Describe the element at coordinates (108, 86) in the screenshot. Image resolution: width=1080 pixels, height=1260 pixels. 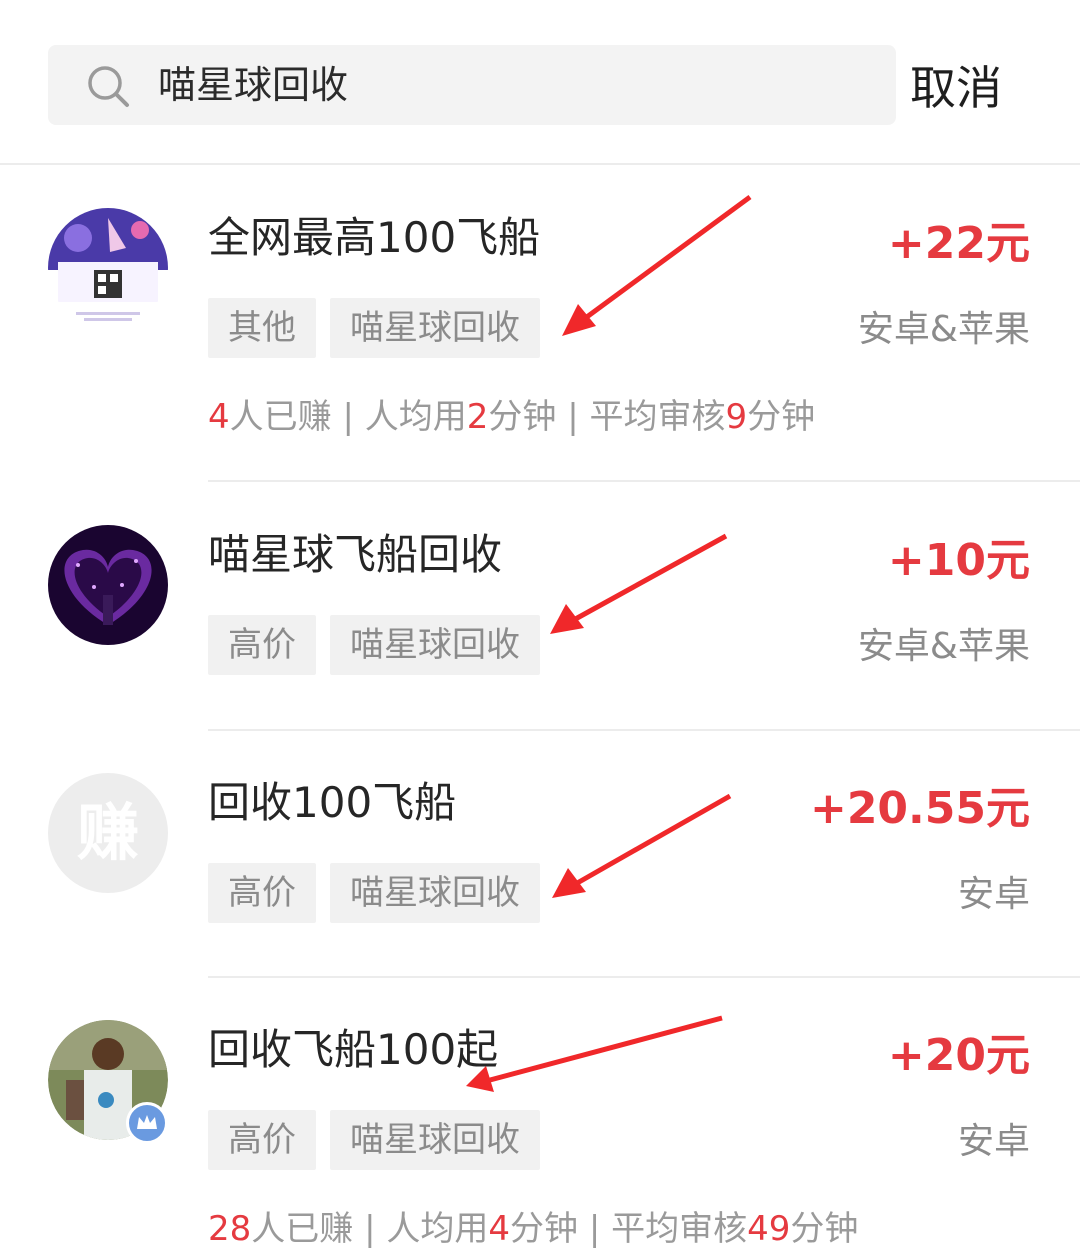
I see `search-icon` at that location.